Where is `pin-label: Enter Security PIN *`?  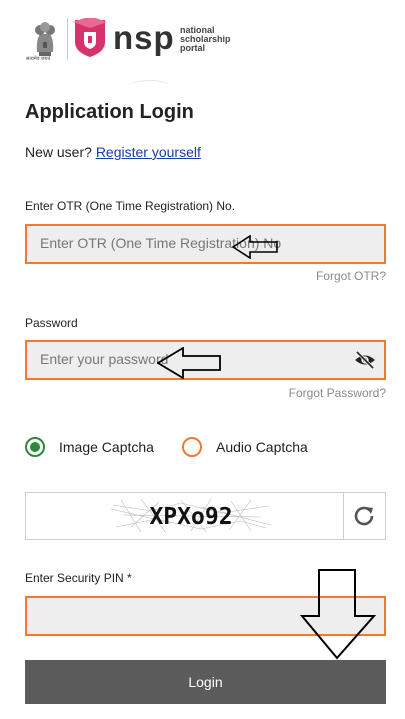
pin-label: Enter Security PIN * is located at coordinates (78, 578).